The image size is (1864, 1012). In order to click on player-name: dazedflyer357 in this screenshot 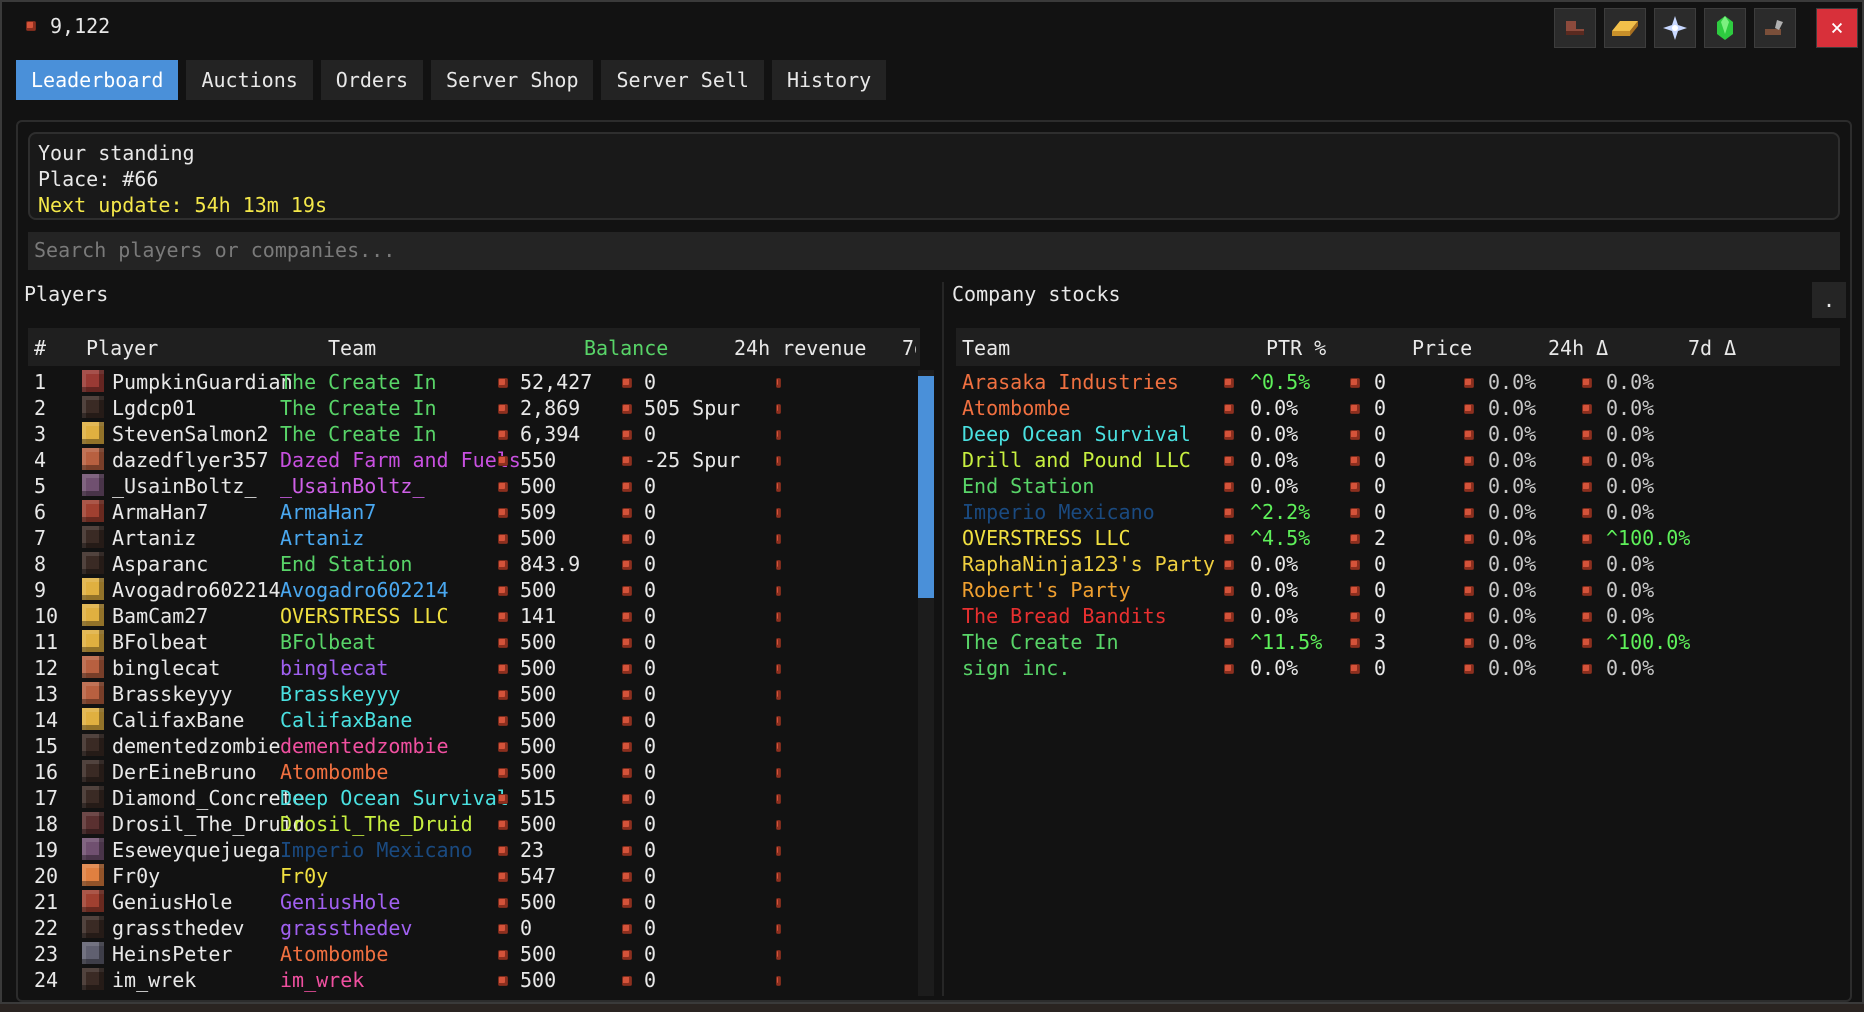, I will do `click(190, 460)`.